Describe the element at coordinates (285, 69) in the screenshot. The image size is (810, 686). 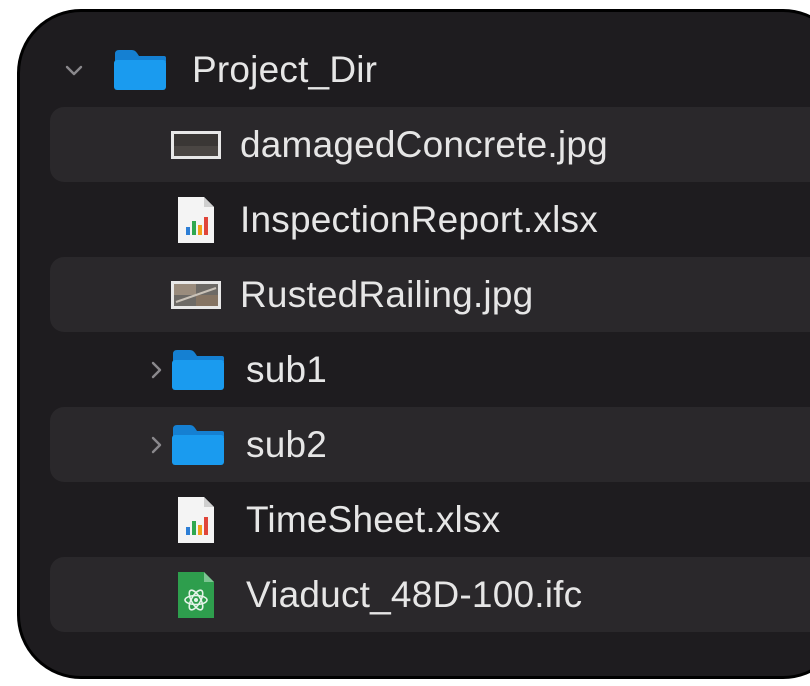
I see `folder-label: Project_Dir` at that location.